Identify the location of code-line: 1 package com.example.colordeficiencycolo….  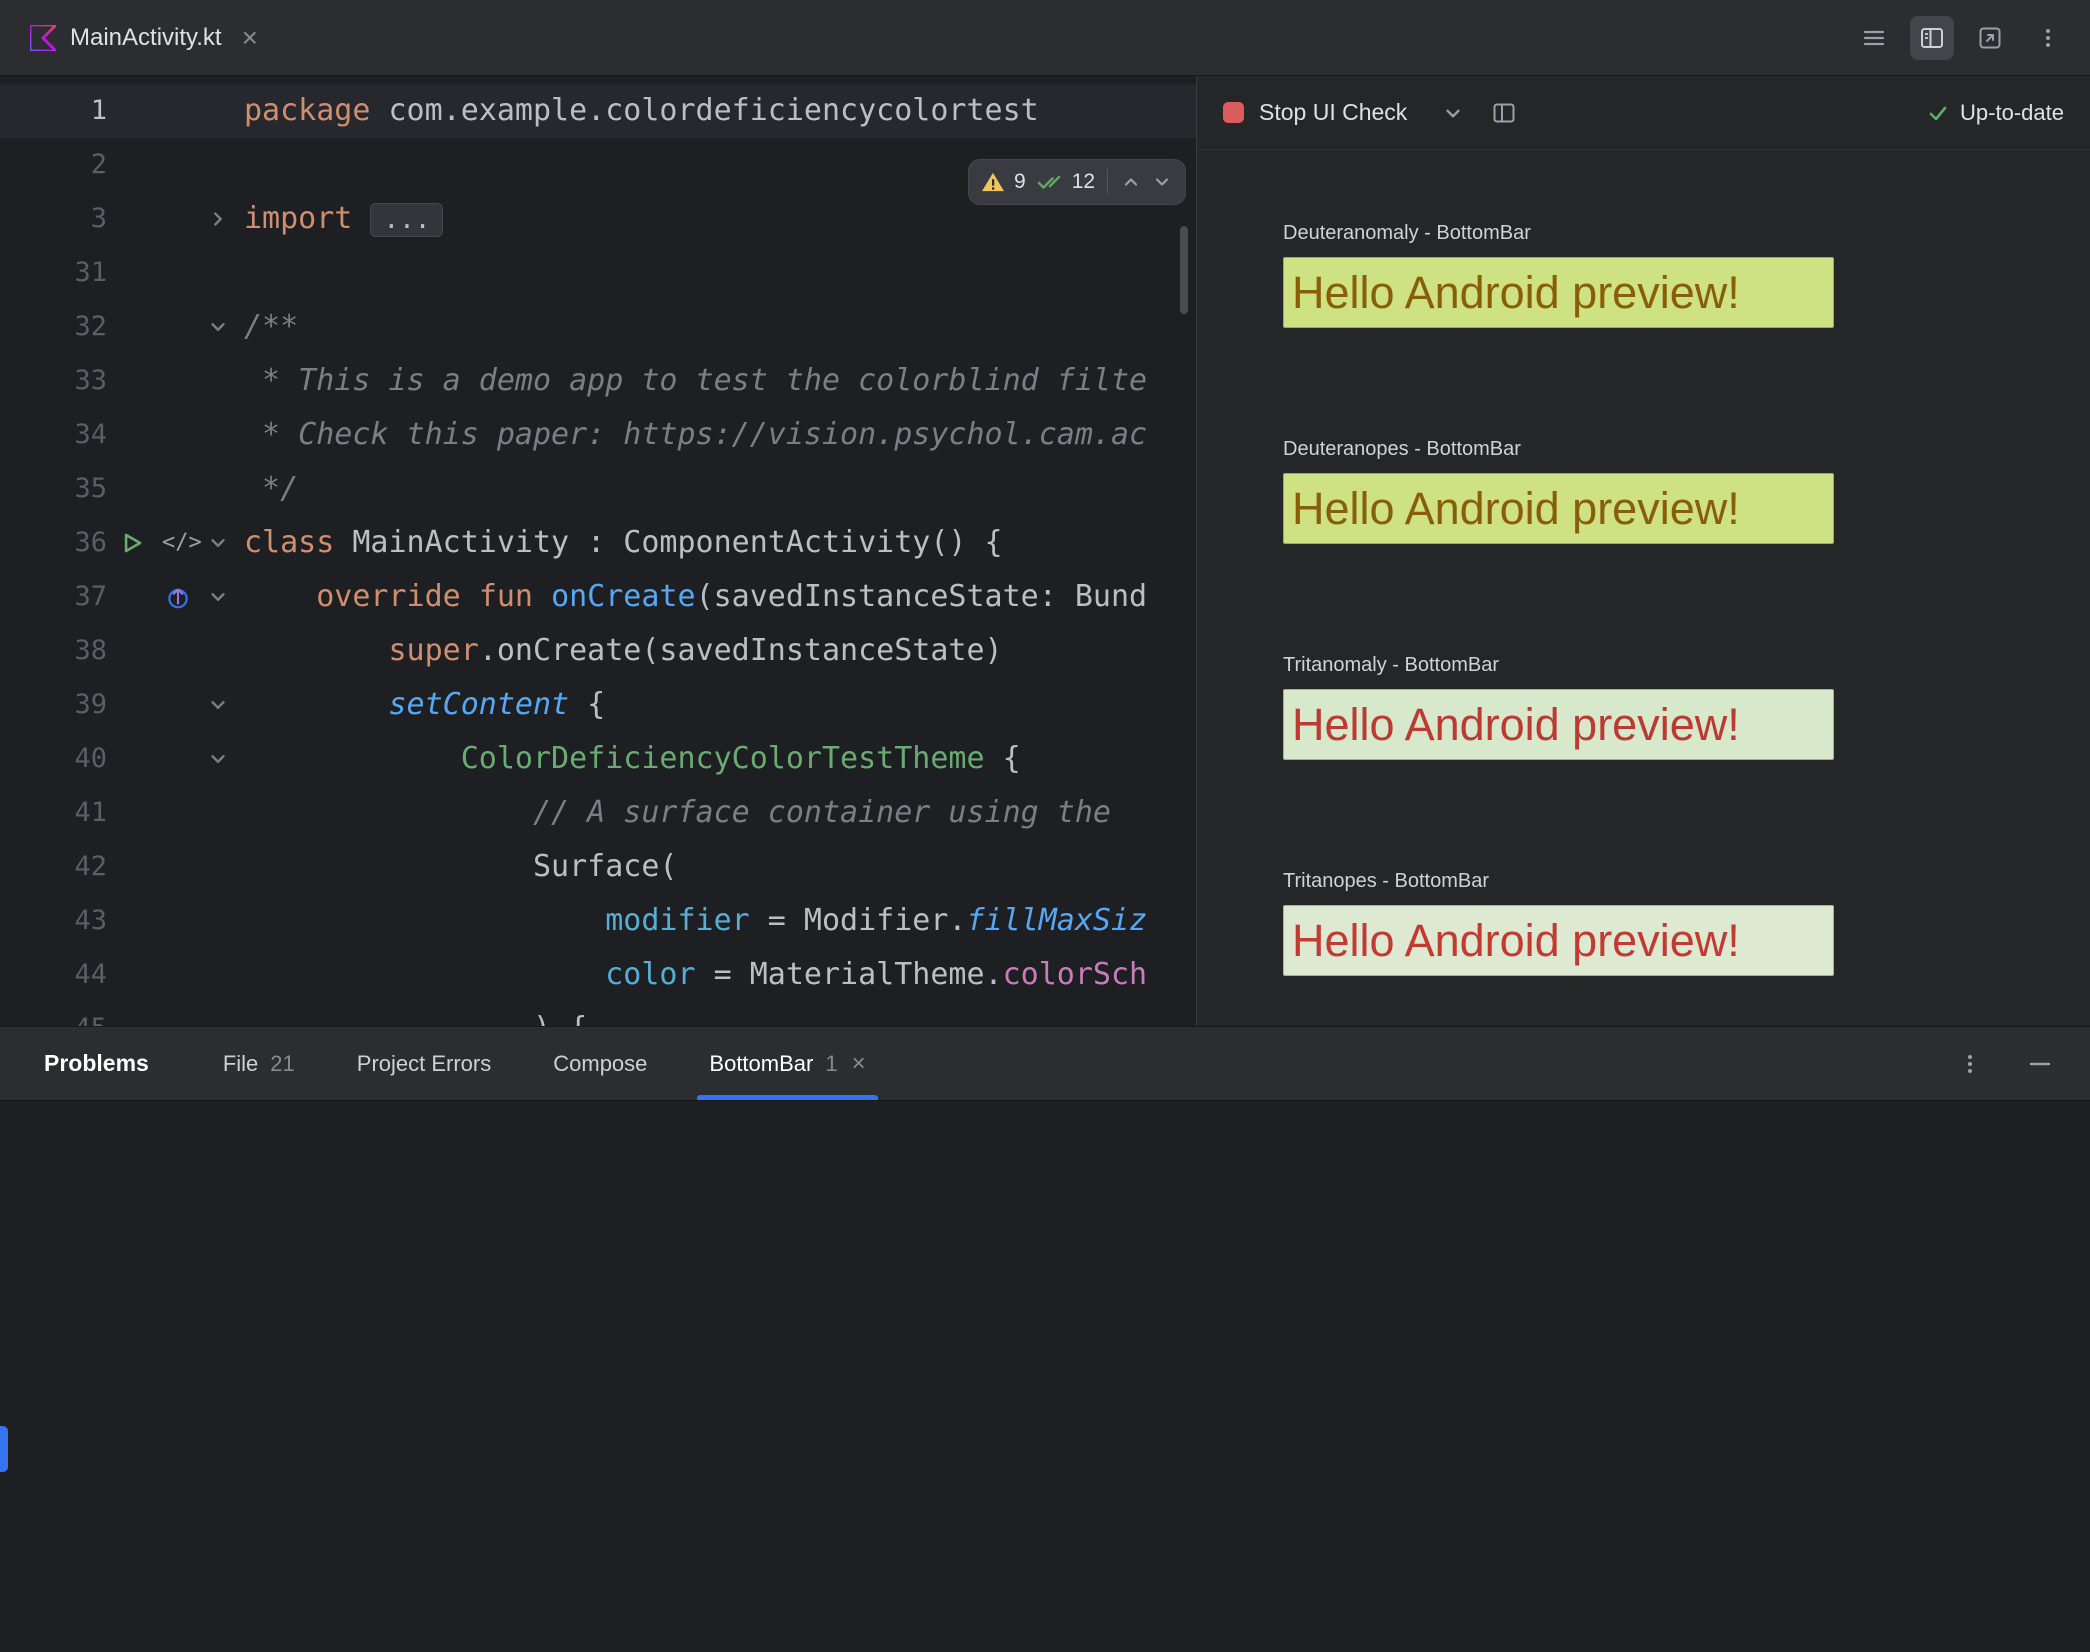
(598, 111).